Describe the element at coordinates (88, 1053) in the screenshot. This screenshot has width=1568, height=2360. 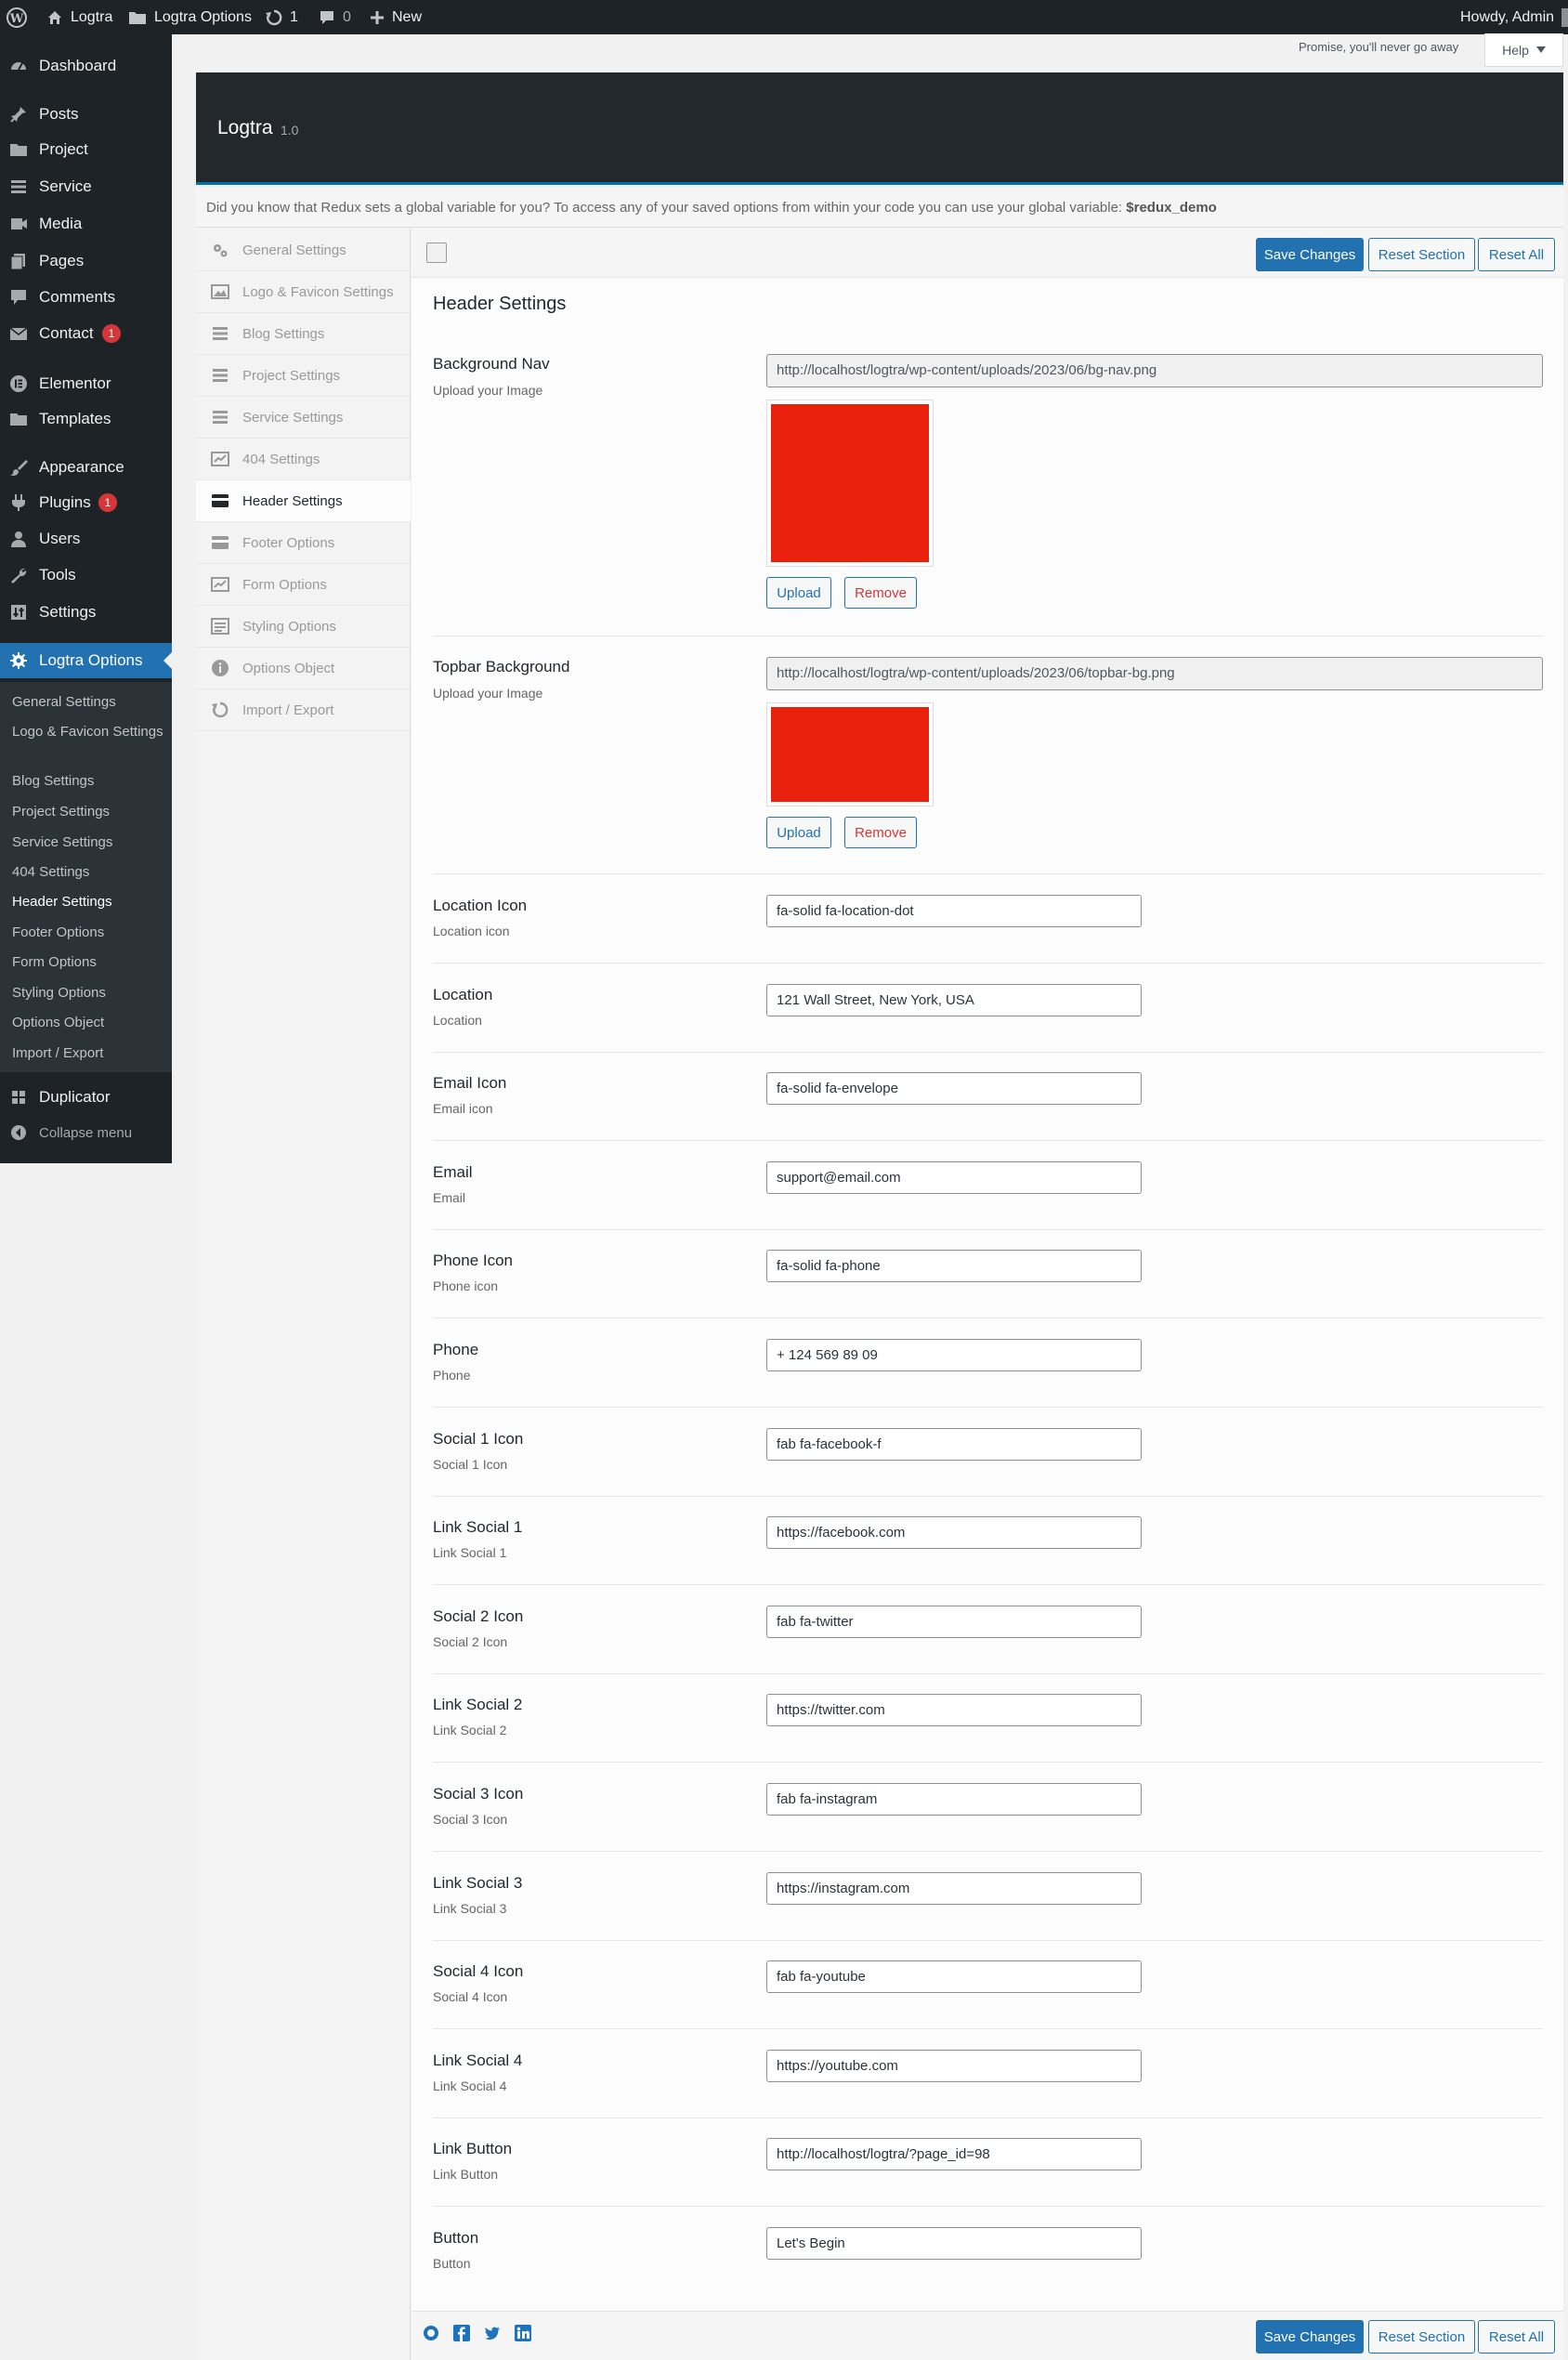
I see `submenu-item-import-export: Import / Export` at that location.